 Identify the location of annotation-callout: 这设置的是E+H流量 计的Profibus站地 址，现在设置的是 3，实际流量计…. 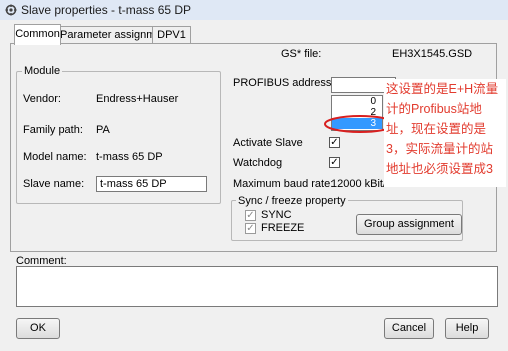
(445, 133).